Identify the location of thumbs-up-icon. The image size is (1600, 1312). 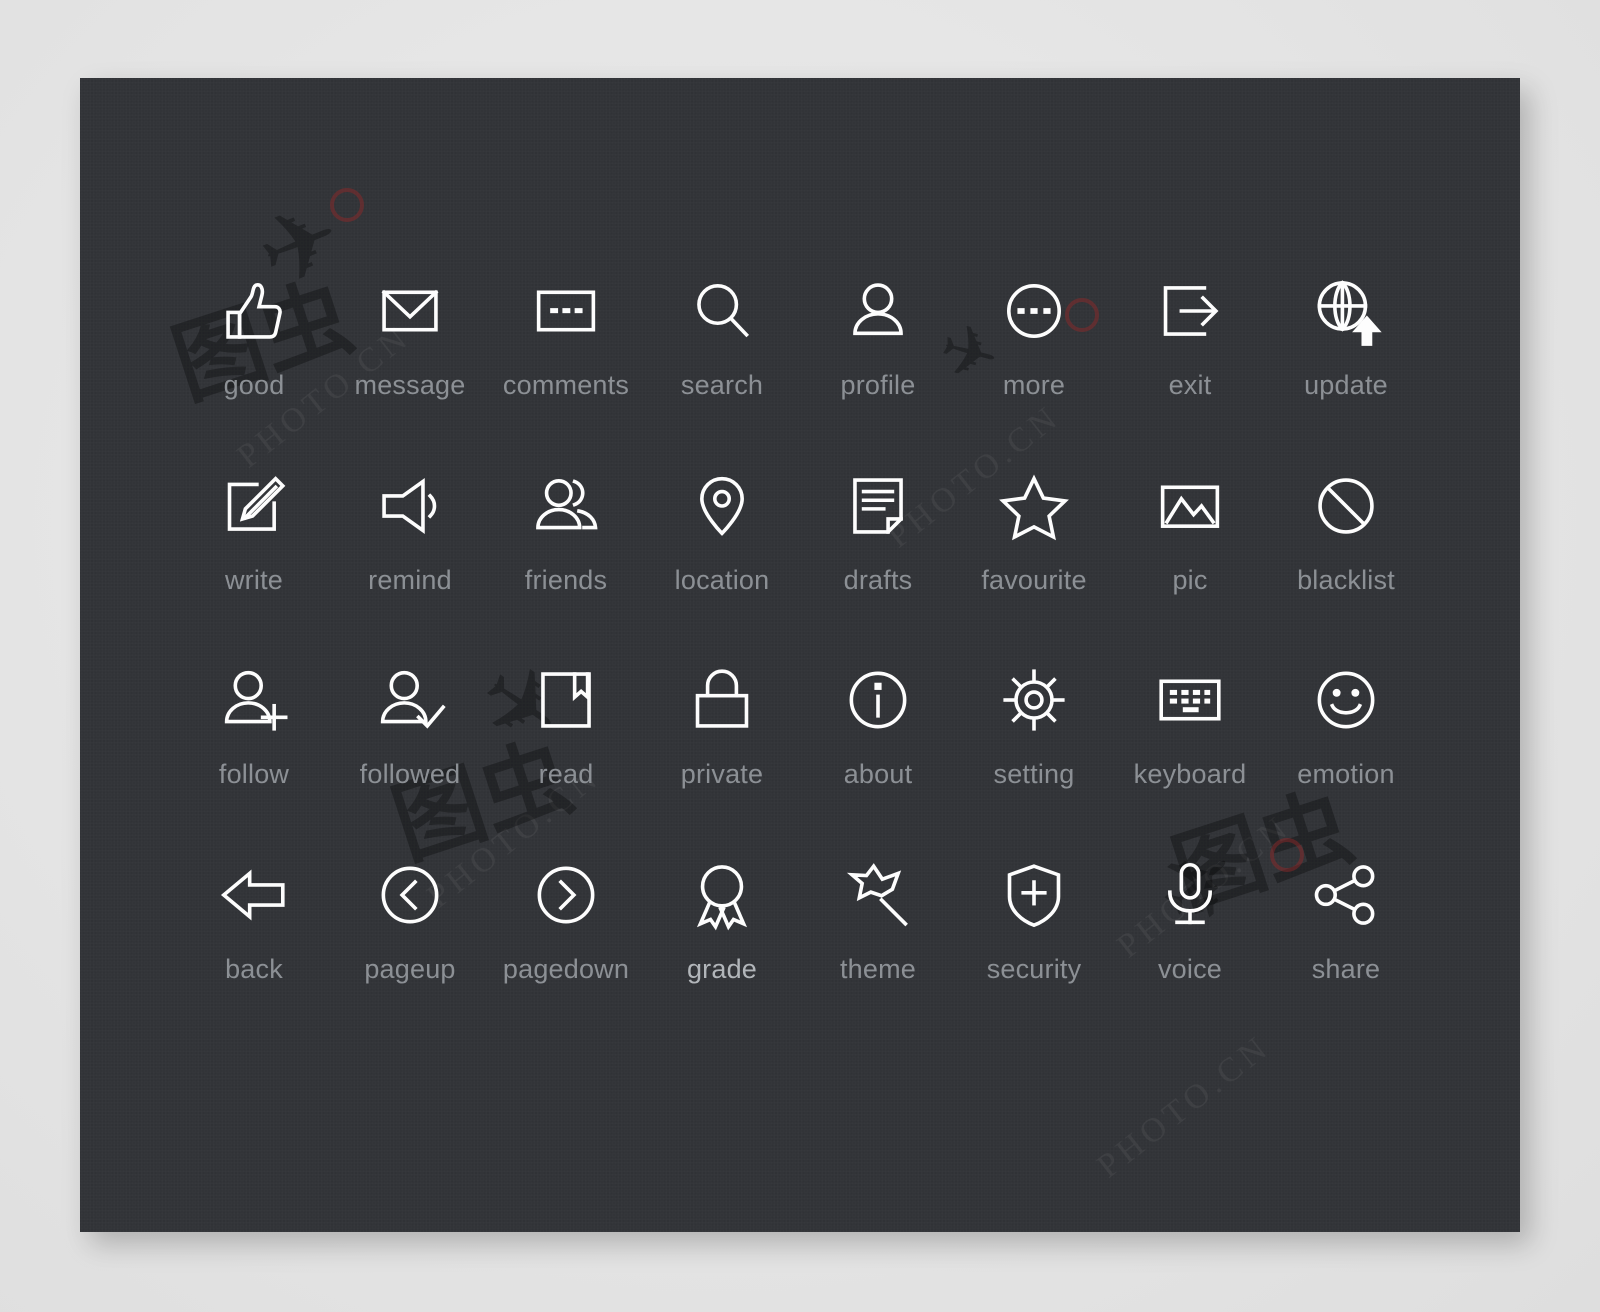
(254, 311).